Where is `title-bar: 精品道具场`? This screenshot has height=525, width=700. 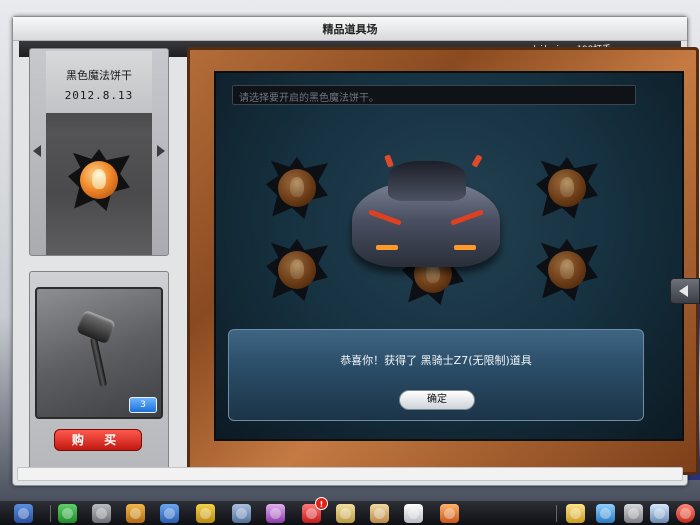
title-bar: 精品道具场 is located at coordinates (350, 29).